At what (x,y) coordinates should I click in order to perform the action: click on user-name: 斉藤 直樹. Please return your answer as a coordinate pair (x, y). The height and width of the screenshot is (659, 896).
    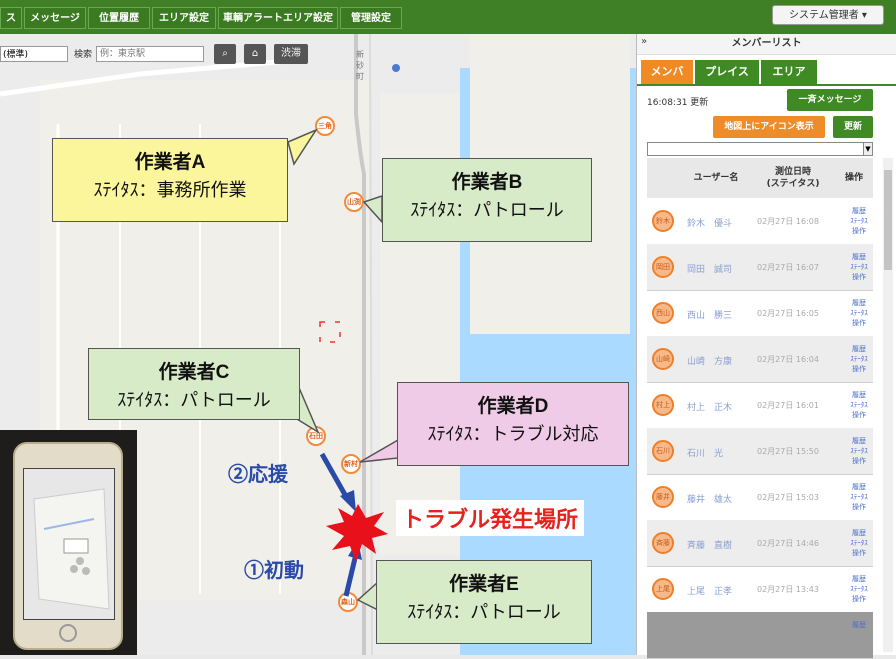
    Looking at the image, I should click on (709, 544).